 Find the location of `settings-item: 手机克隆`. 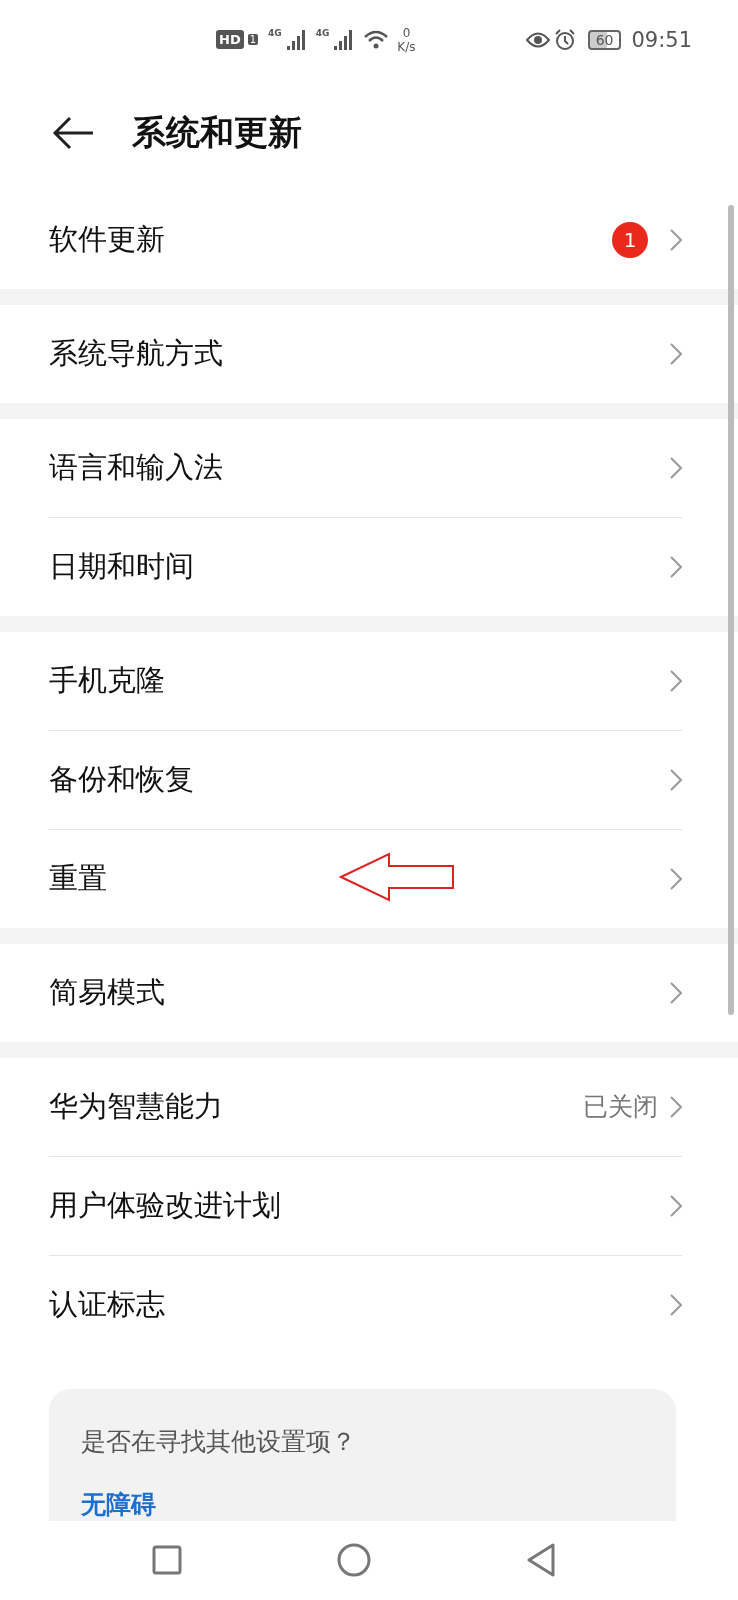

settings-item: 手机克隆 is located at coordinates (365, 681).